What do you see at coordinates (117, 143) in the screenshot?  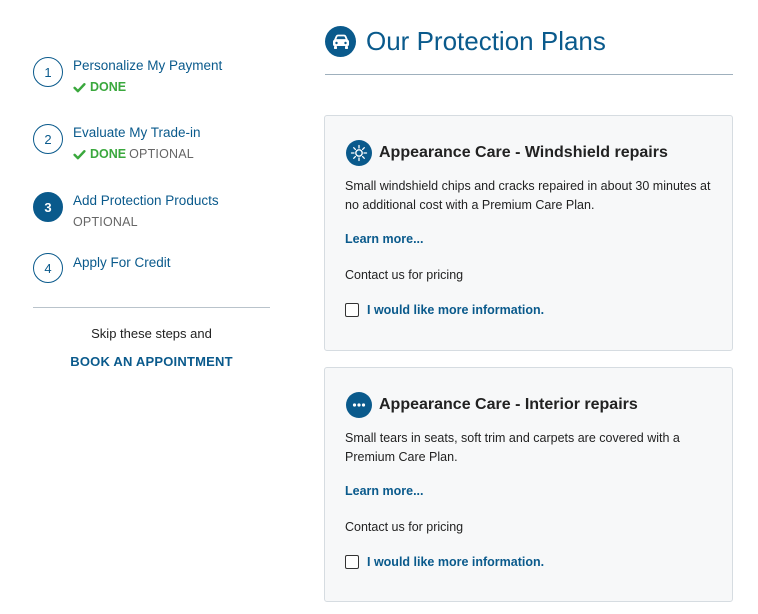 I see `step-evaluate-trade-in: 2 Evaluate My Trade-in DONE OPTIONAL` at bounding box center [117, 143].